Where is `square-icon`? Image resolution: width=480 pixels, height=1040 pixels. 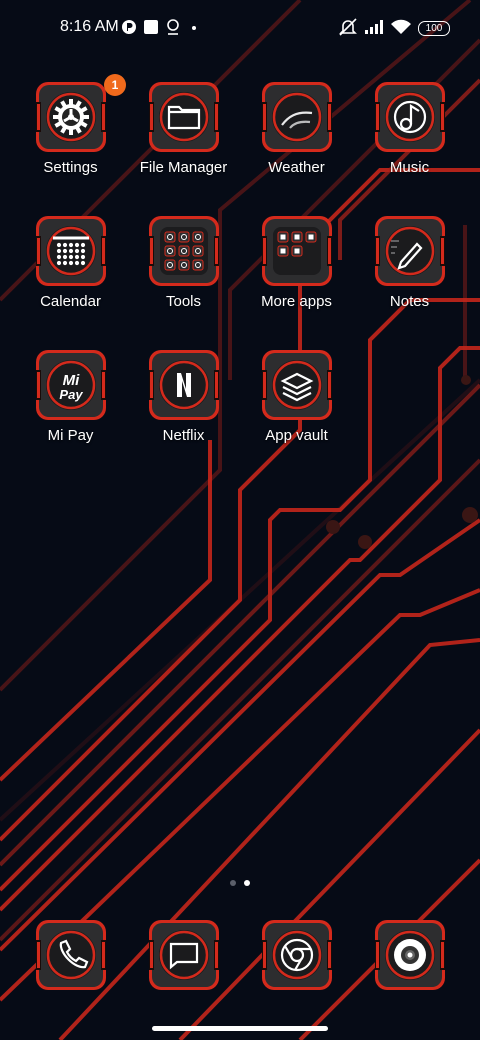
square-icon is located at coordinates (151, 27).